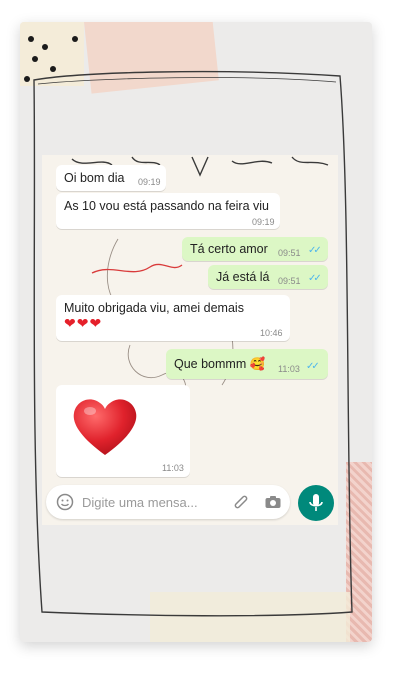  What do you see at coordinates (220, 364) in the screenshot?
I see `message-text: Que bommm 🥰` at bounding box center [220, 364].